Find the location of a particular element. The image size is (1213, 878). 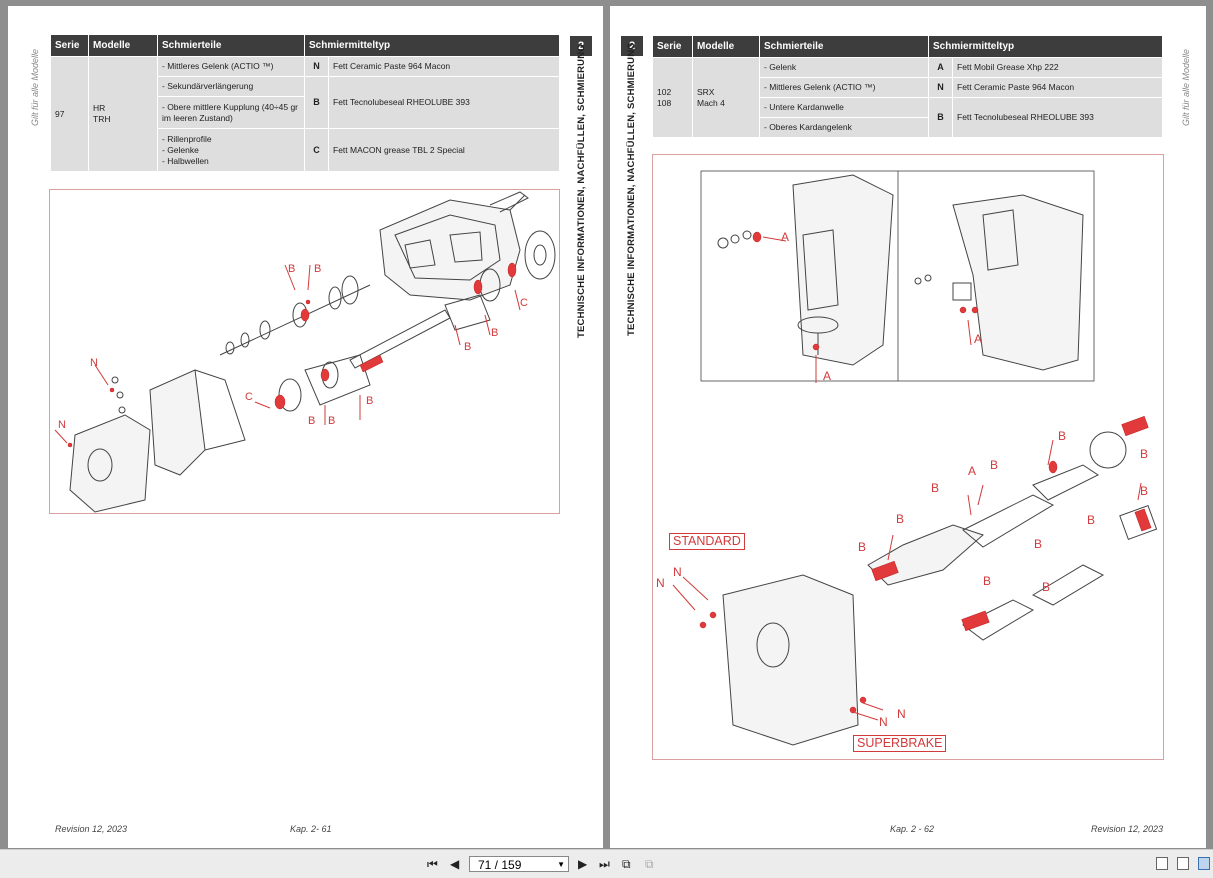

continuous-view-icon is located at coordinates (1183, 863).